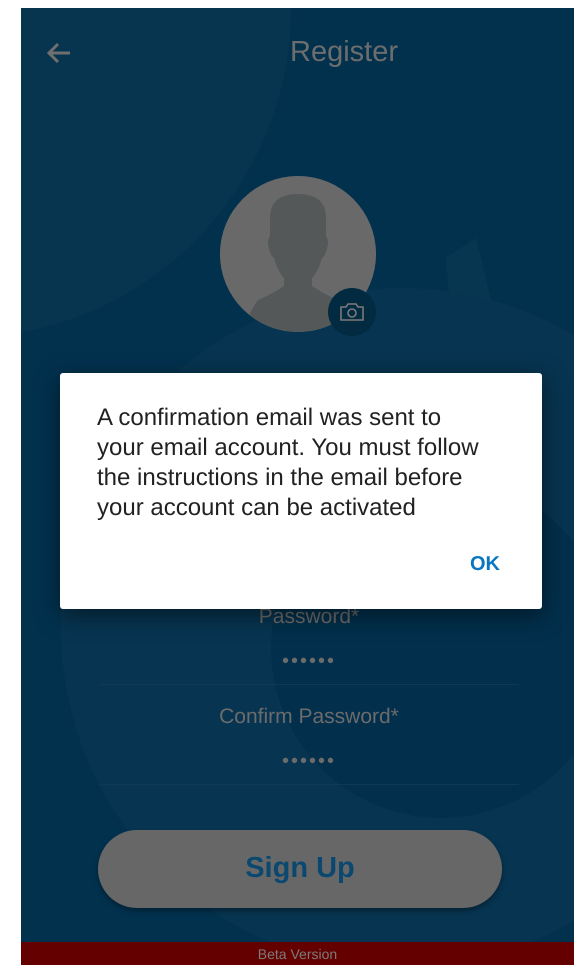  I want to click on field-label: Password*, so click(309, 617).